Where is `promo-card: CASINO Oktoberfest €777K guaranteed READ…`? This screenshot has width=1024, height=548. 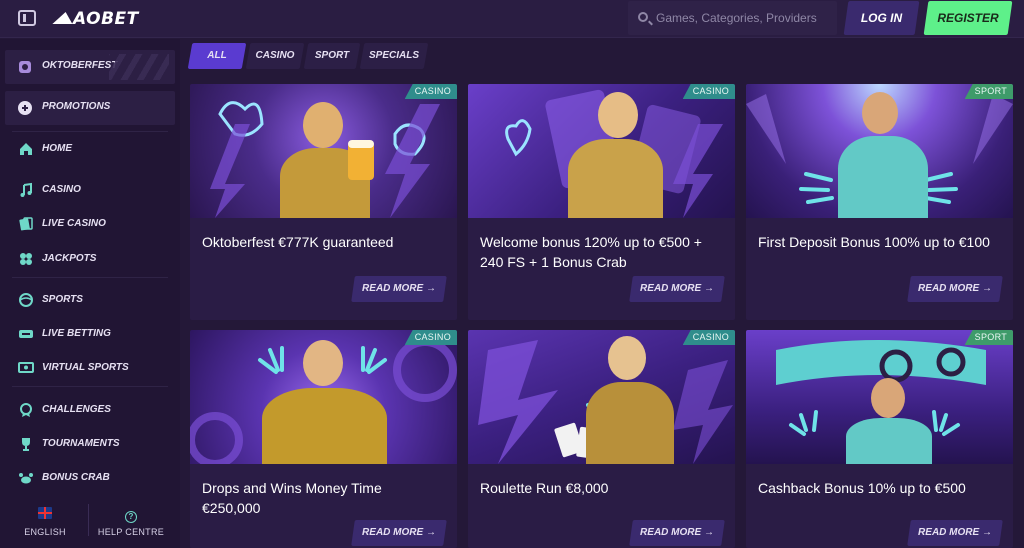
promo-card: CASINO Oktoberfest €777K guaranteed READ… is located at coordinates (323, 202).